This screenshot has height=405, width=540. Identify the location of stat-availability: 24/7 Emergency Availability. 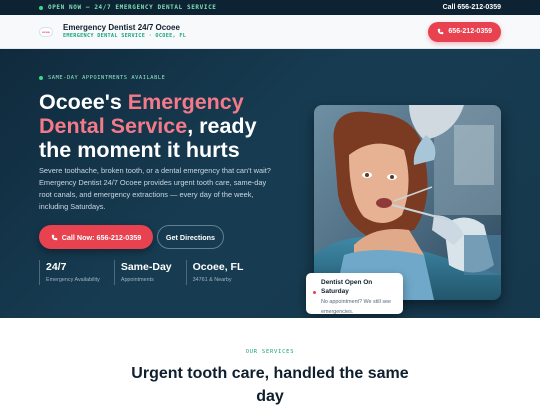
(69, 272).